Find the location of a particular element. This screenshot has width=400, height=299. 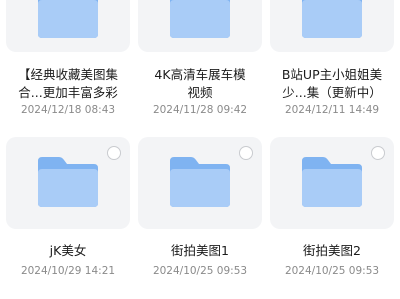

folder-title-line2: 视频 is located at coordinates (200, 93).